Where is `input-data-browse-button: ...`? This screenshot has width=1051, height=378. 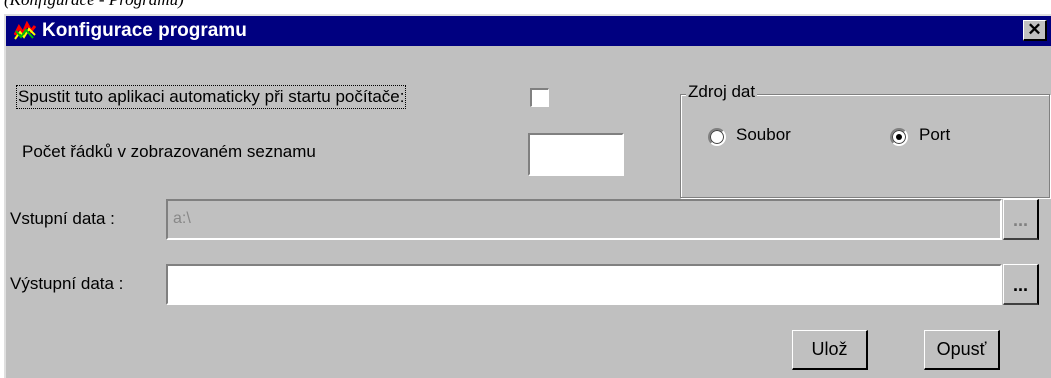
input-data-browse-button: ... is located at coordinates (1021, 219).